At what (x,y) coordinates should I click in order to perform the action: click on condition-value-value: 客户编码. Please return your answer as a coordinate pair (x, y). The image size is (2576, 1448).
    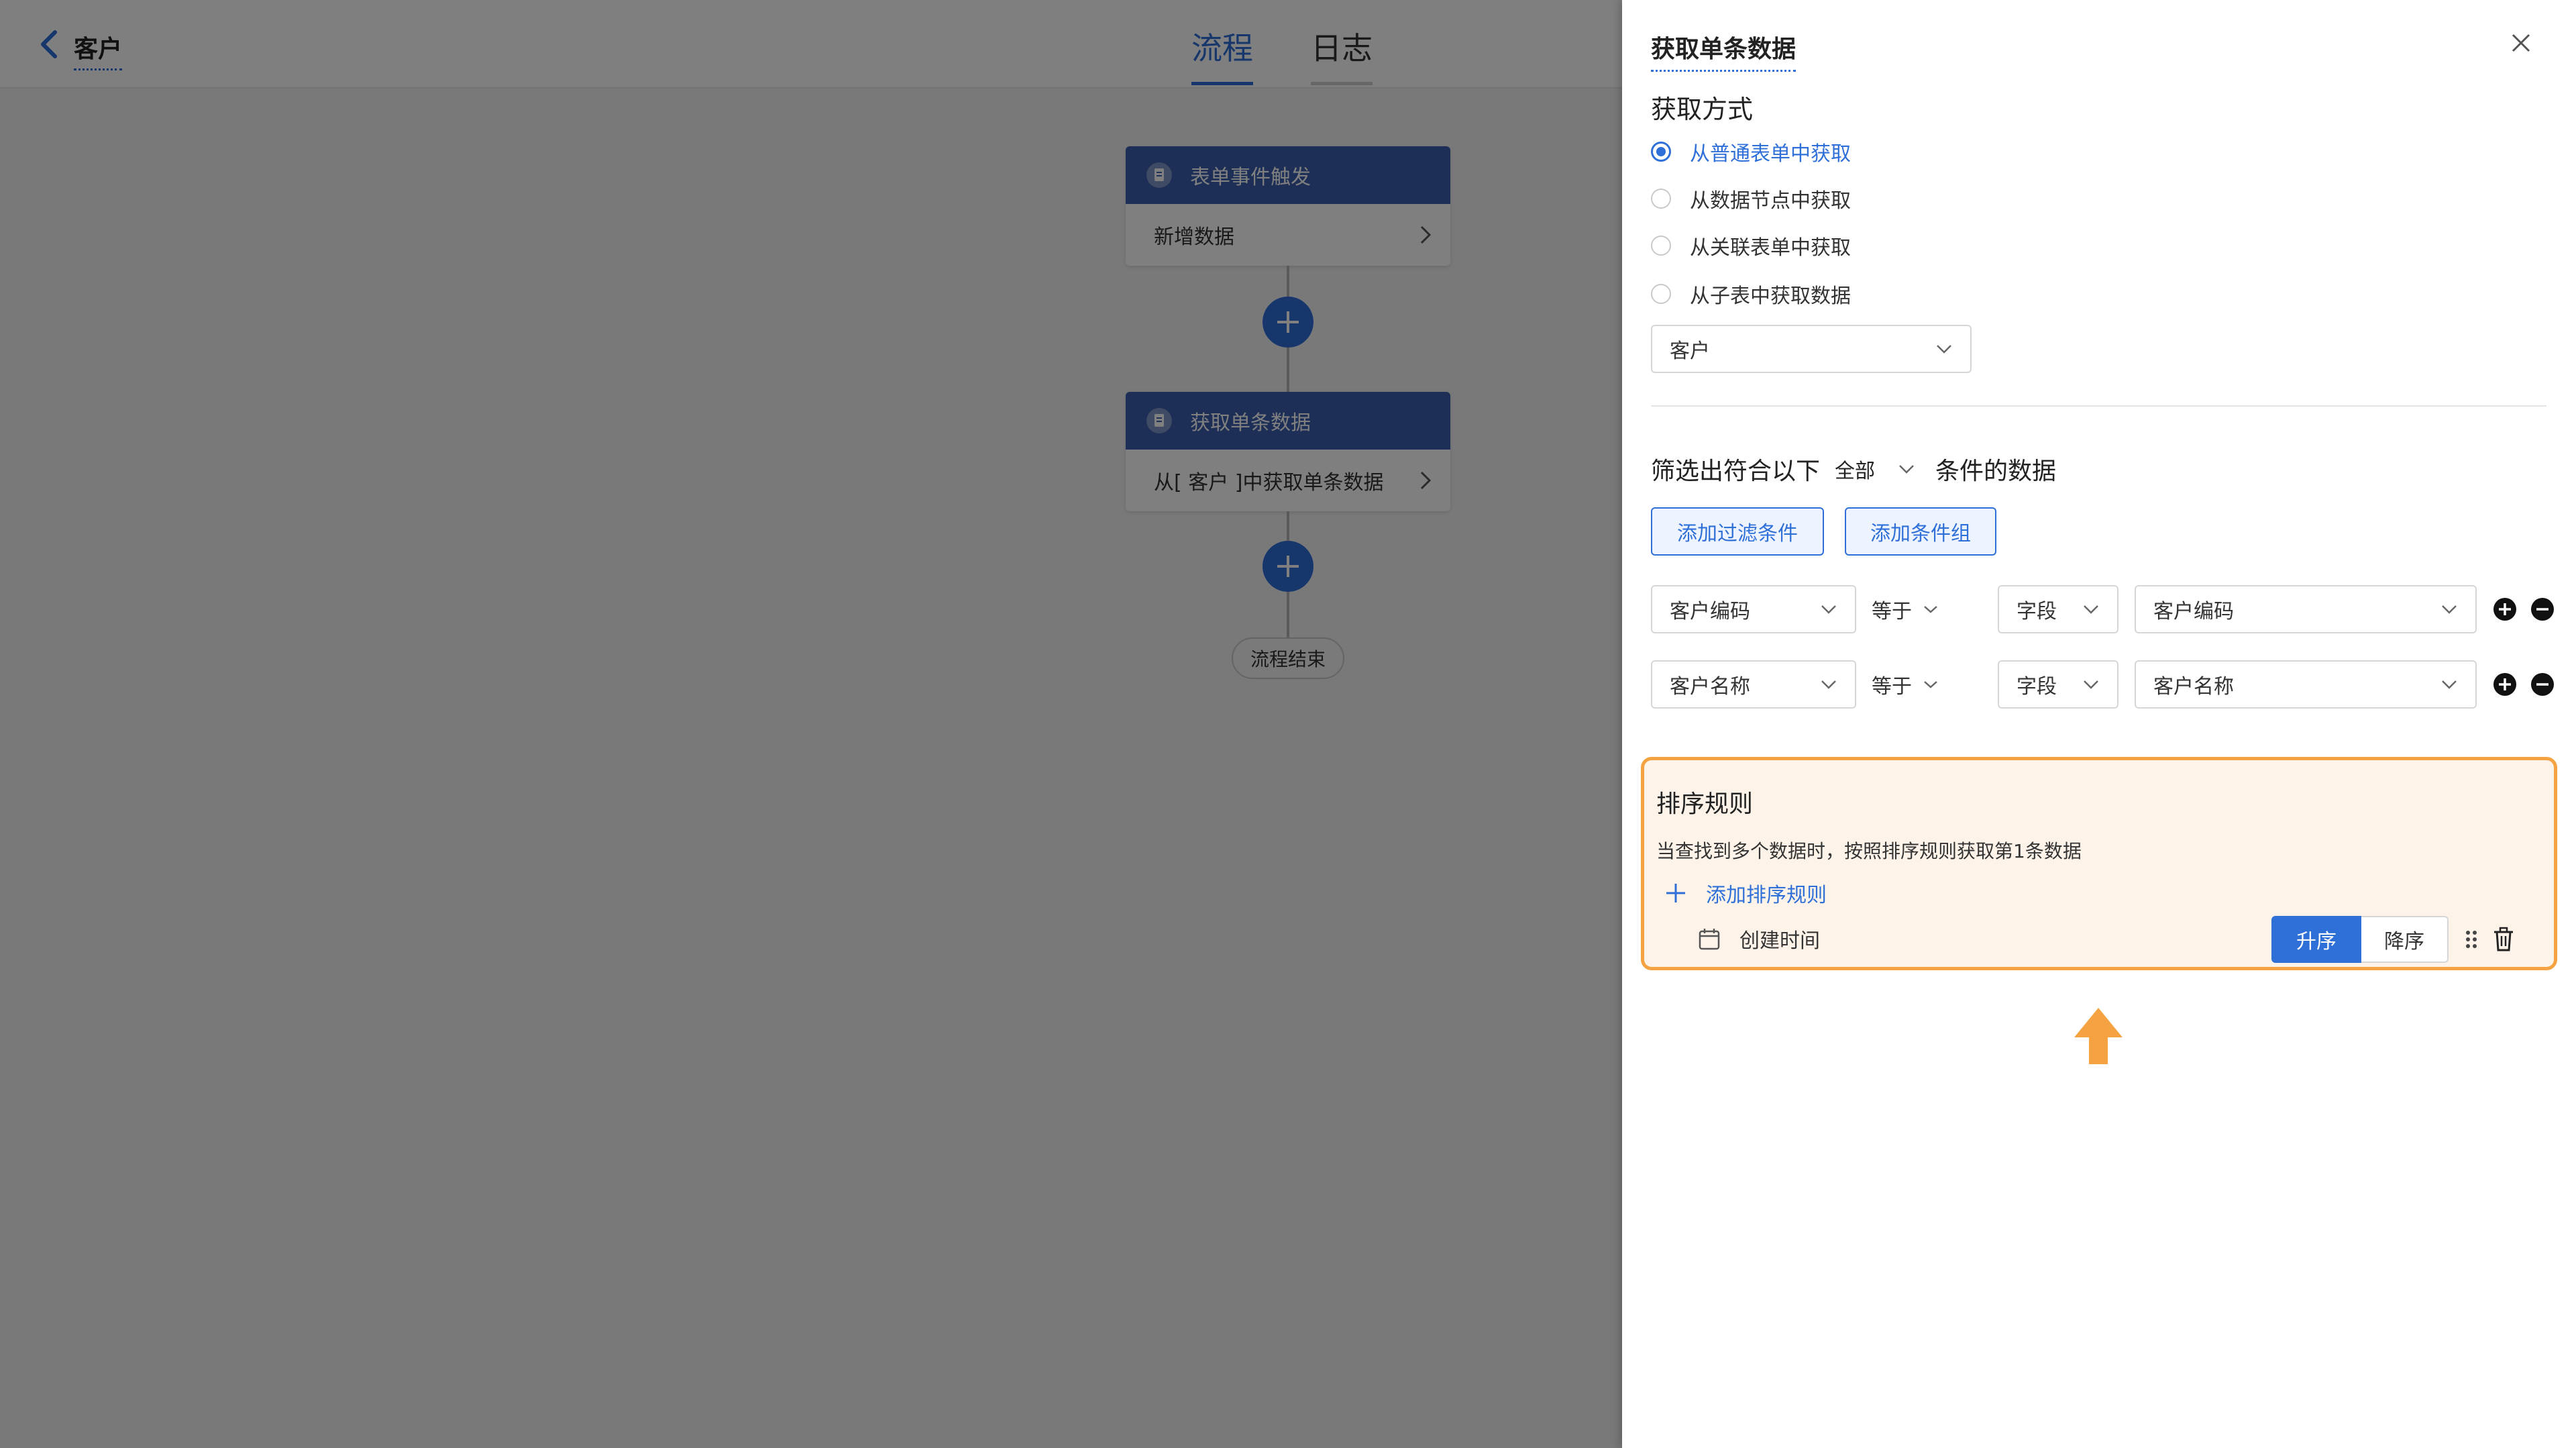
    Looking at the image, I should click on (2193, 611).